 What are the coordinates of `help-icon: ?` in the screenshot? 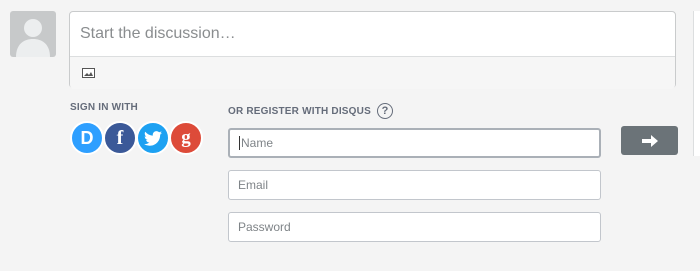 It's located at (385, 111).